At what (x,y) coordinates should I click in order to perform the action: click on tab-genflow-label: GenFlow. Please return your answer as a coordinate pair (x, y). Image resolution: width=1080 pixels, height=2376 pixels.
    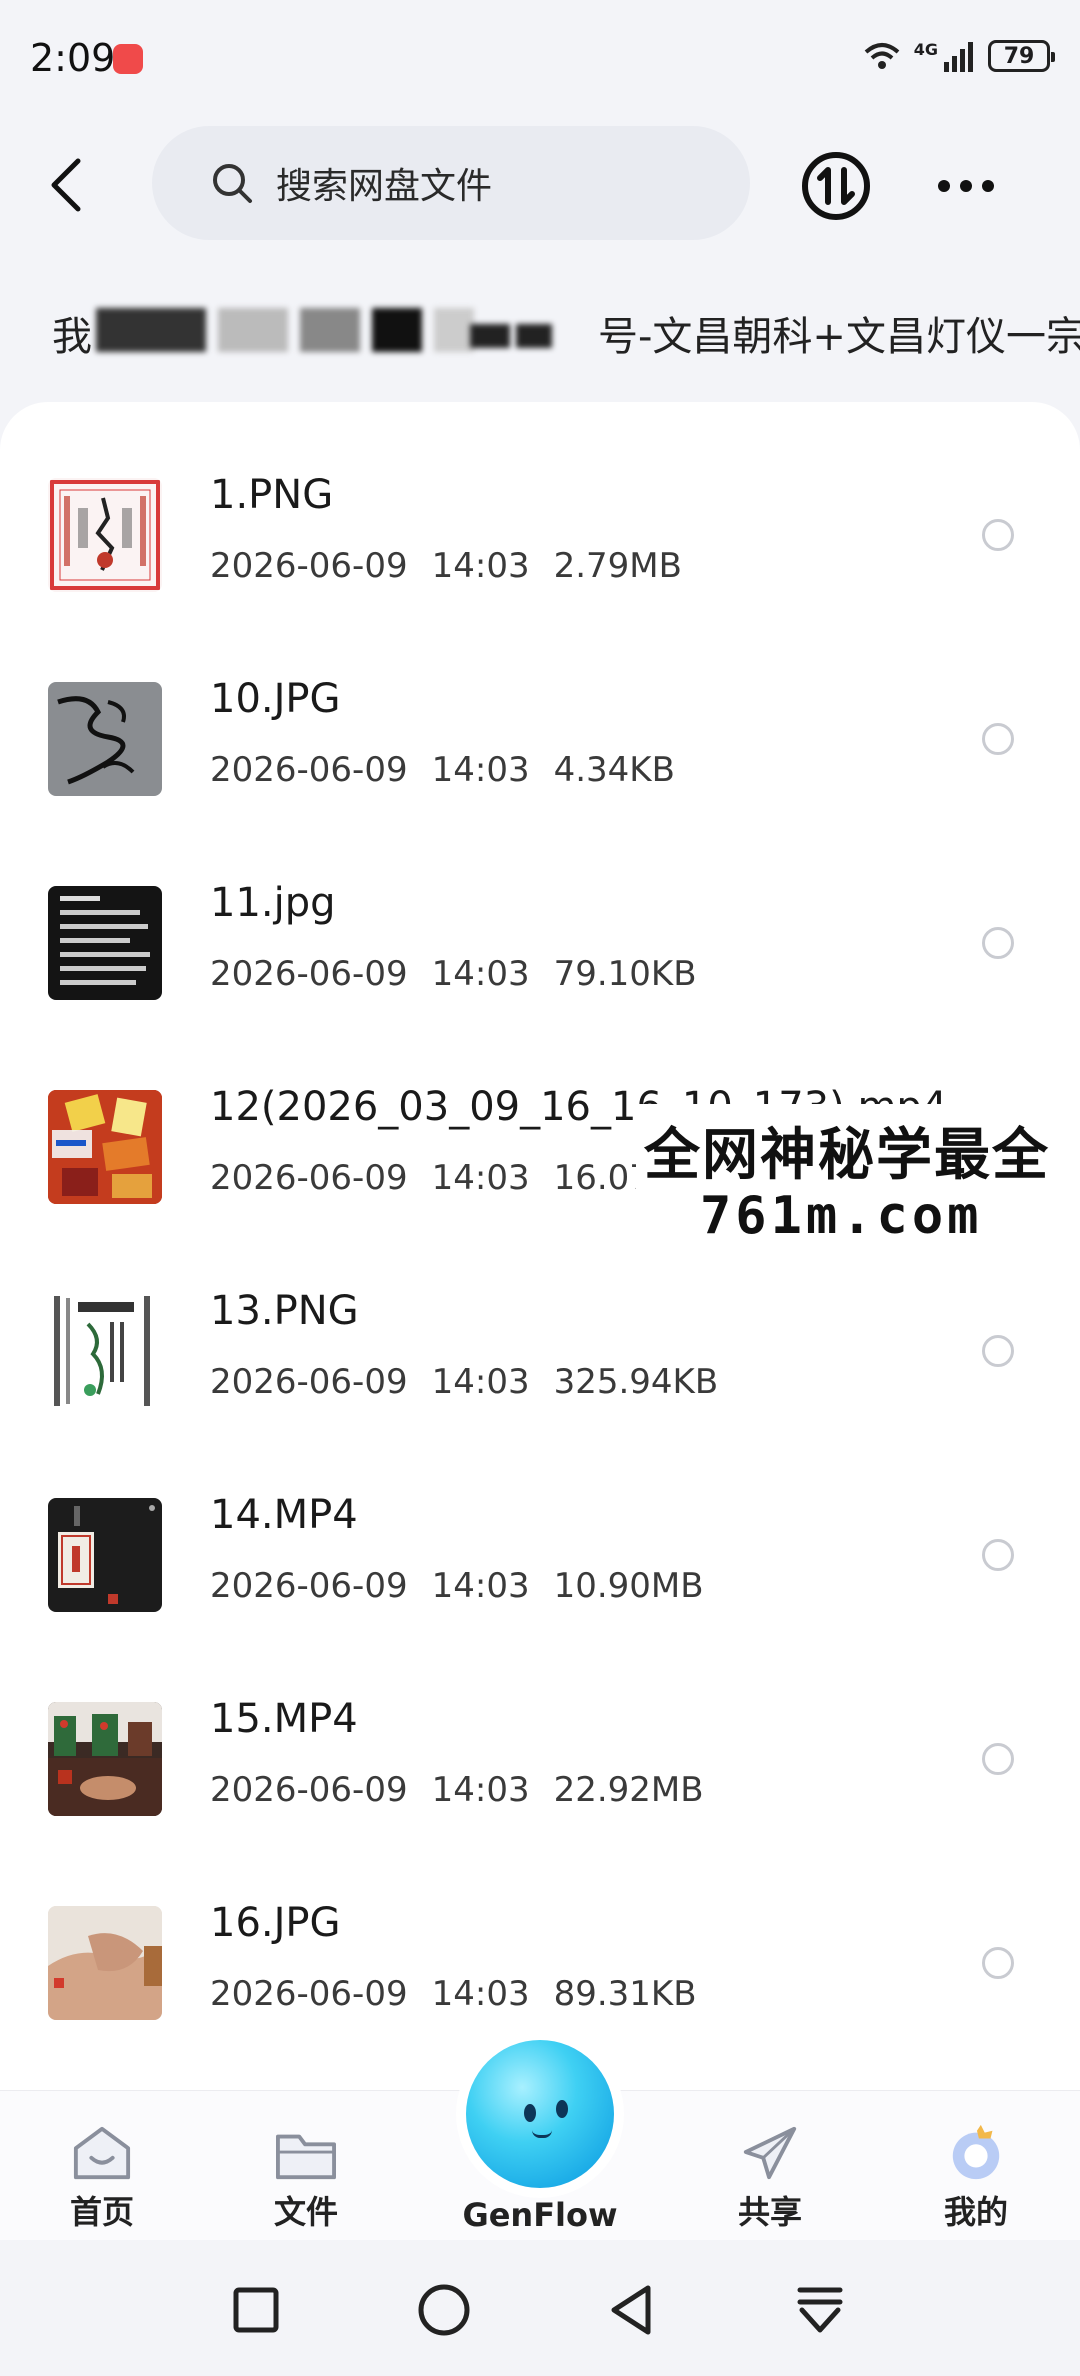
    Looking at the image, I should click on (540, 2215).